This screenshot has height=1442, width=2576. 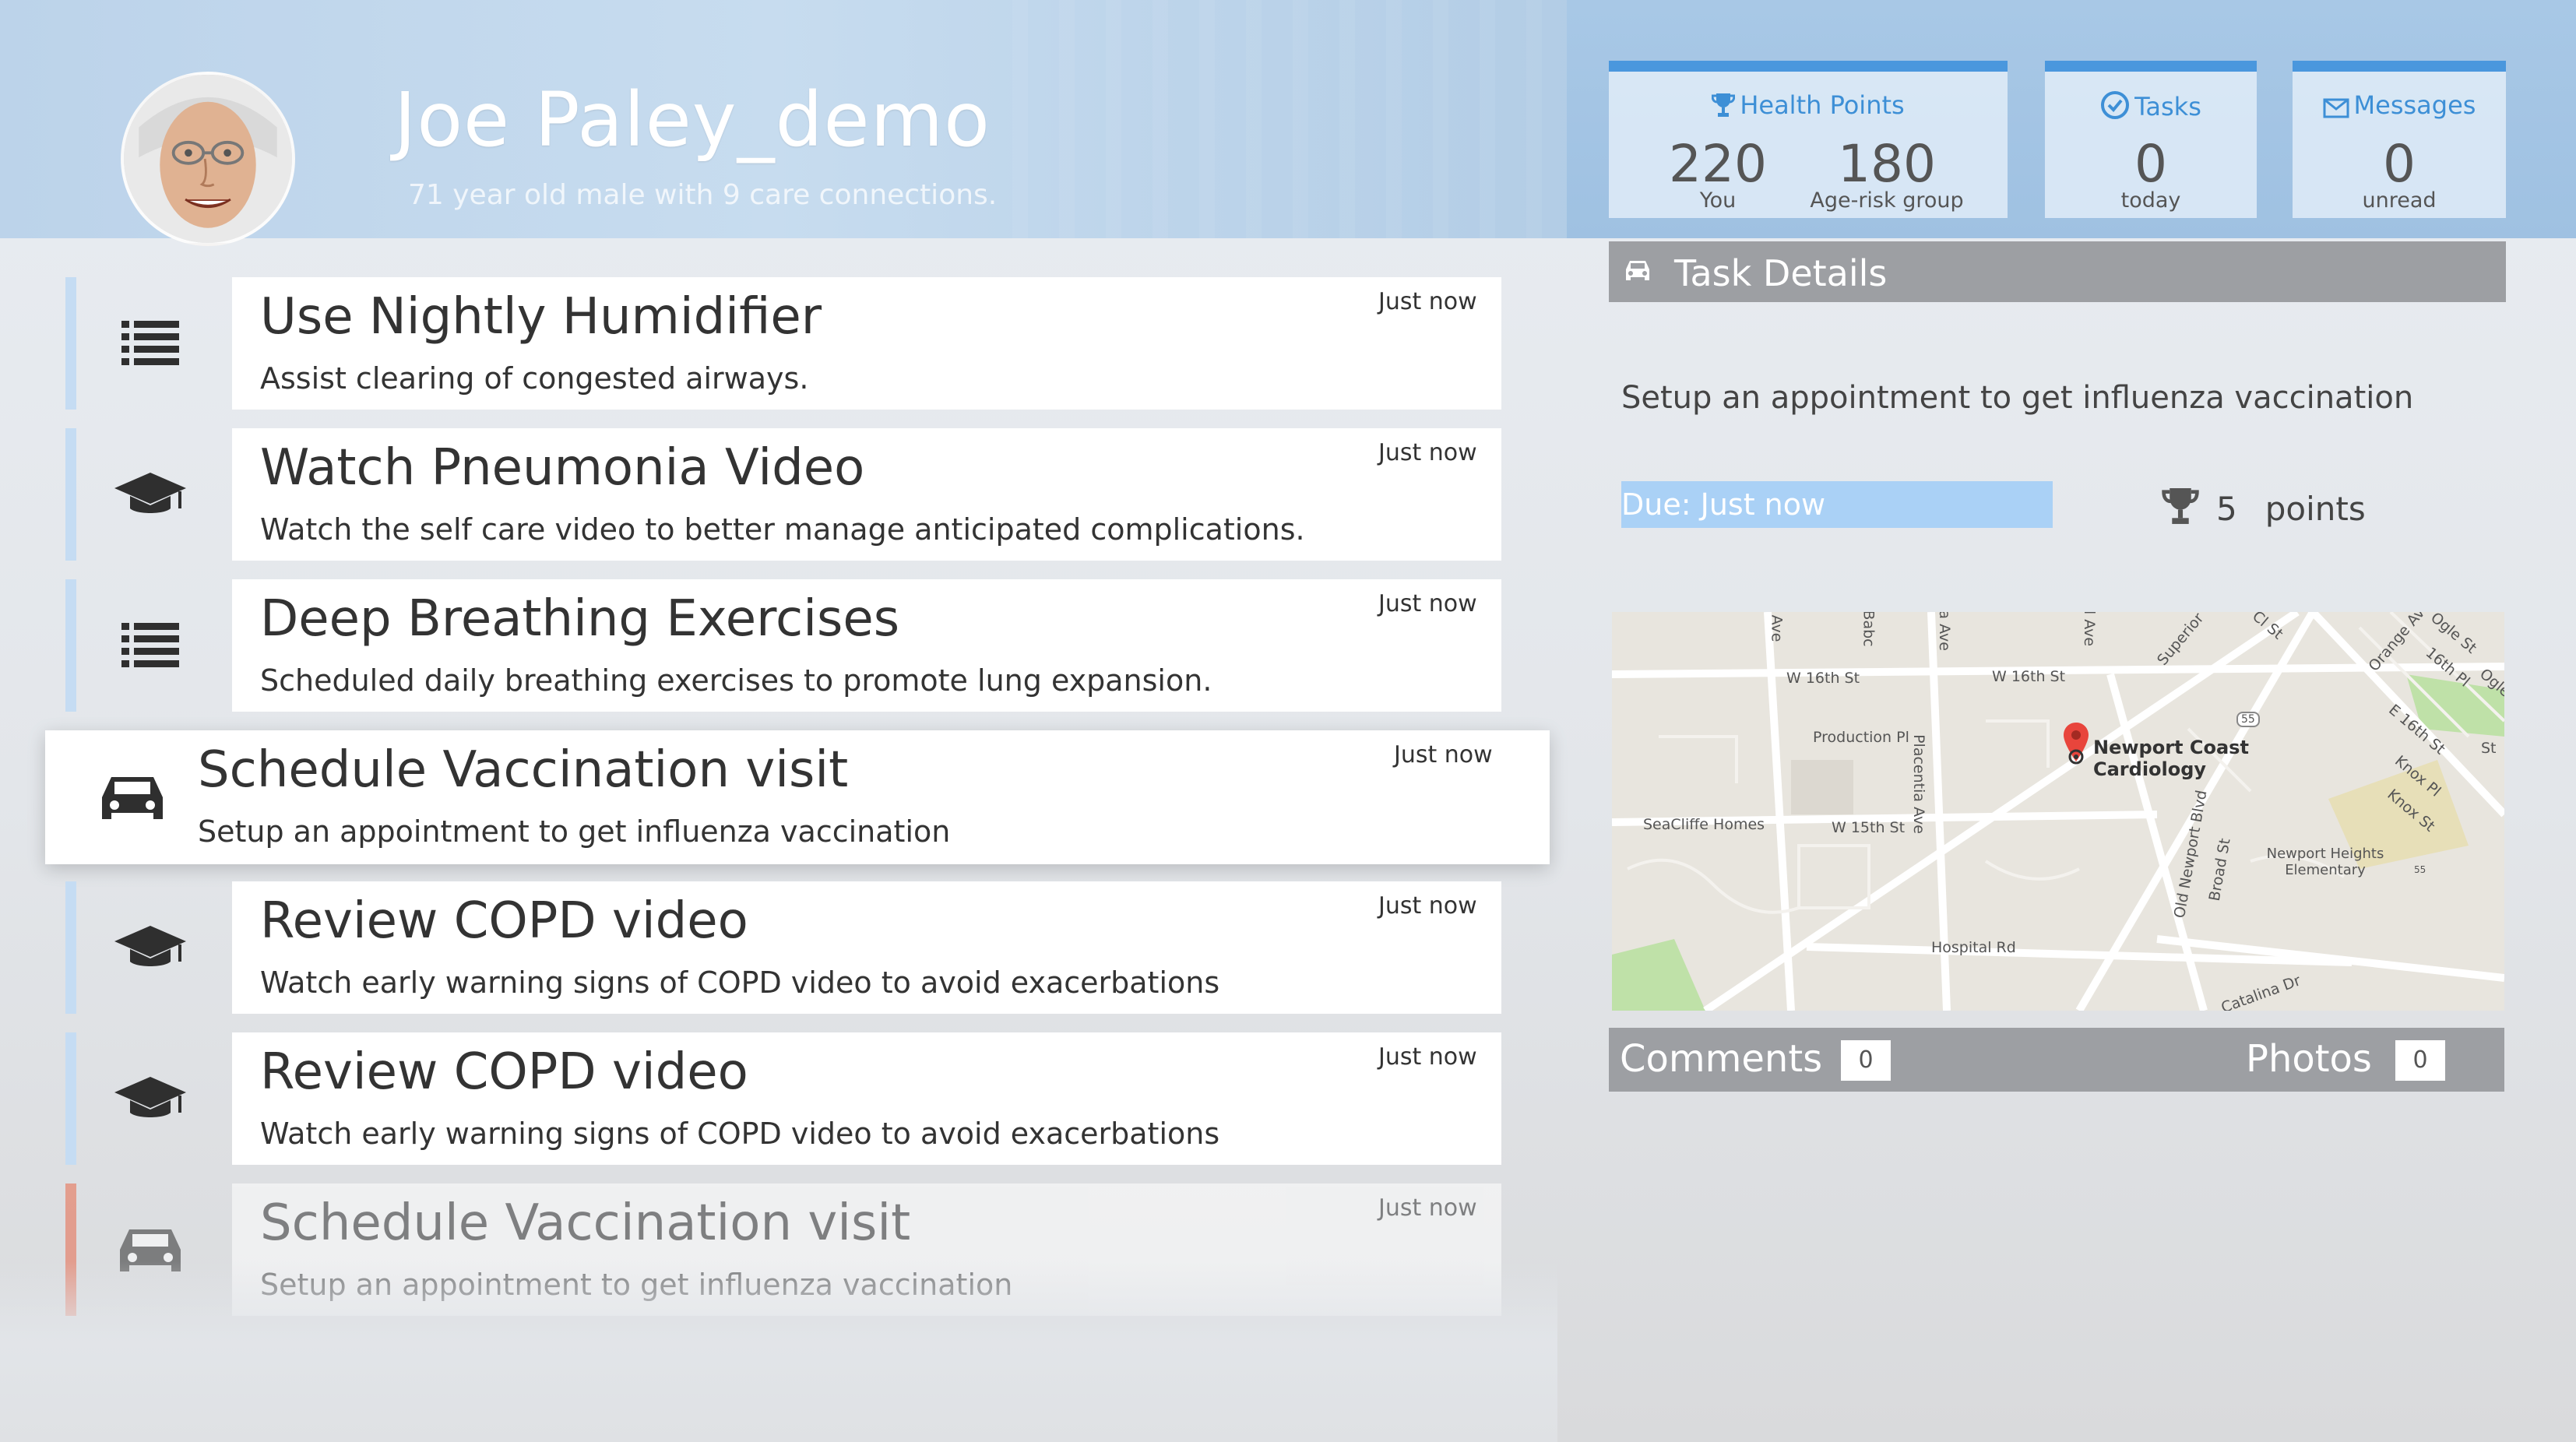 I want to click on tasks-card: Tasks 0 today, so click(x=2151, y=139).